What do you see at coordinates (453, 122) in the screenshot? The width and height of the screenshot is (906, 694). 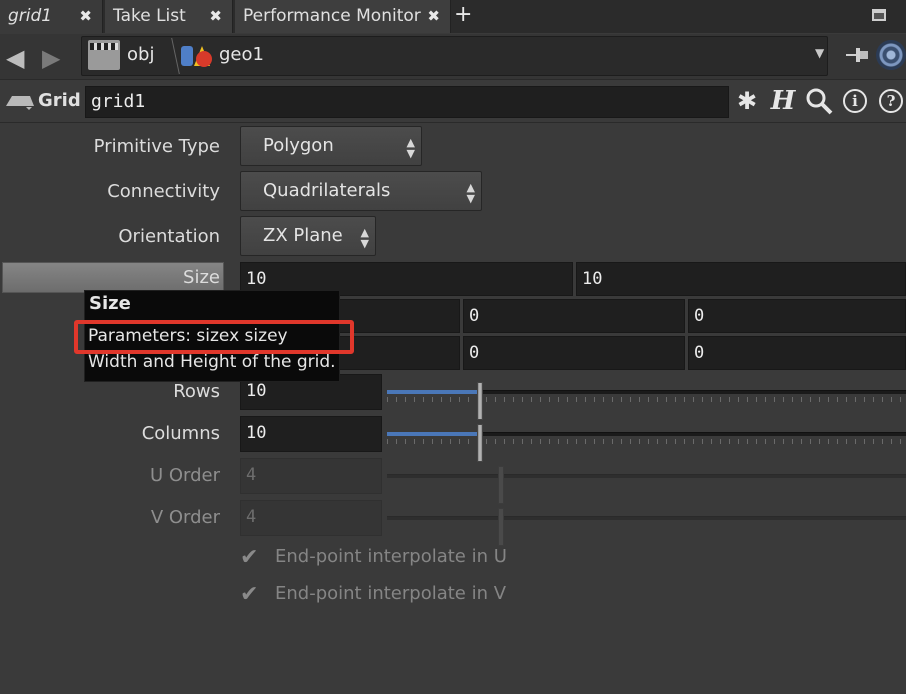 I see `divider` at bounding box center [453, 122].